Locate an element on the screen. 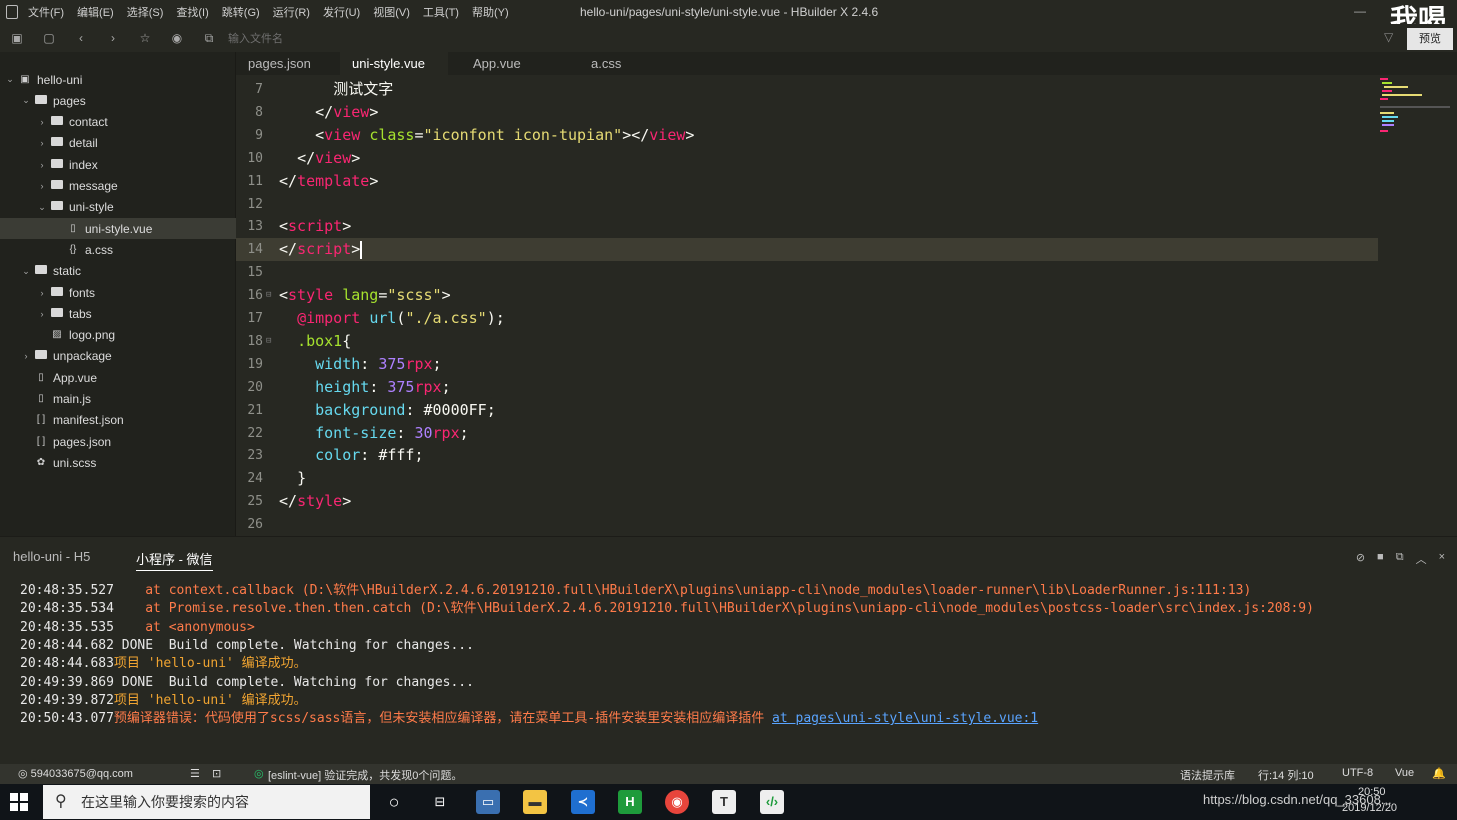 The width and height of the screenshot is (1457, 820). tree-item: ▯ uni-style.vue is located at coordinates (118, 229).